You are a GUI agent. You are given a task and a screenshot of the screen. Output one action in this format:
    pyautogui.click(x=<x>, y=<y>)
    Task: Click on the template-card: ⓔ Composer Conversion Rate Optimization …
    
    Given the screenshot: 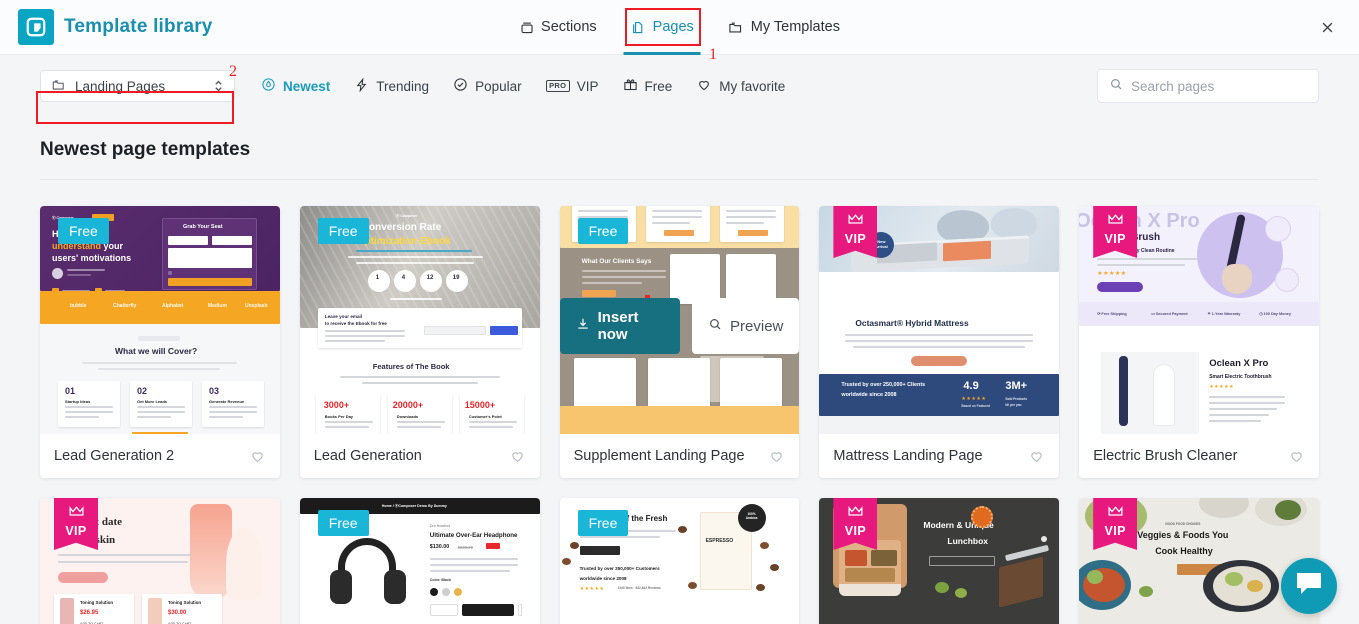 What is the action you would take?
    pyautogui.click(x=419, y=342)
    